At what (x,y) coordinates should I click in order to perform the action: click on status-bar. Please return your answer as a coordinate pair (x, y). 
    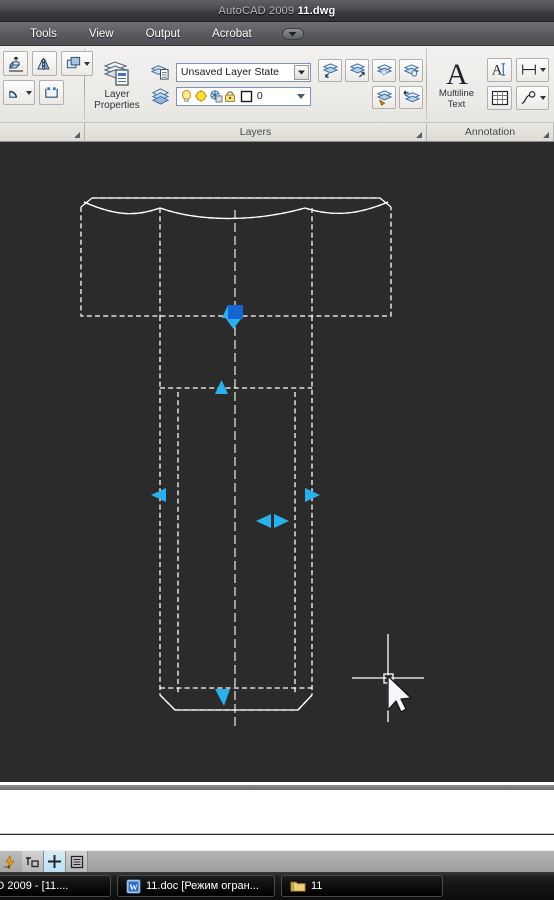
    Looking at the image, I should click on (277, 861).